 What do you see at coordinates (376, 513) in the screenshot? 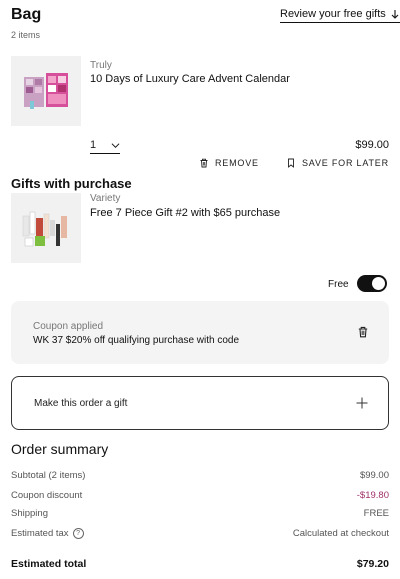
I see `shipping-value: FREE` at bounding box center [376, 513].